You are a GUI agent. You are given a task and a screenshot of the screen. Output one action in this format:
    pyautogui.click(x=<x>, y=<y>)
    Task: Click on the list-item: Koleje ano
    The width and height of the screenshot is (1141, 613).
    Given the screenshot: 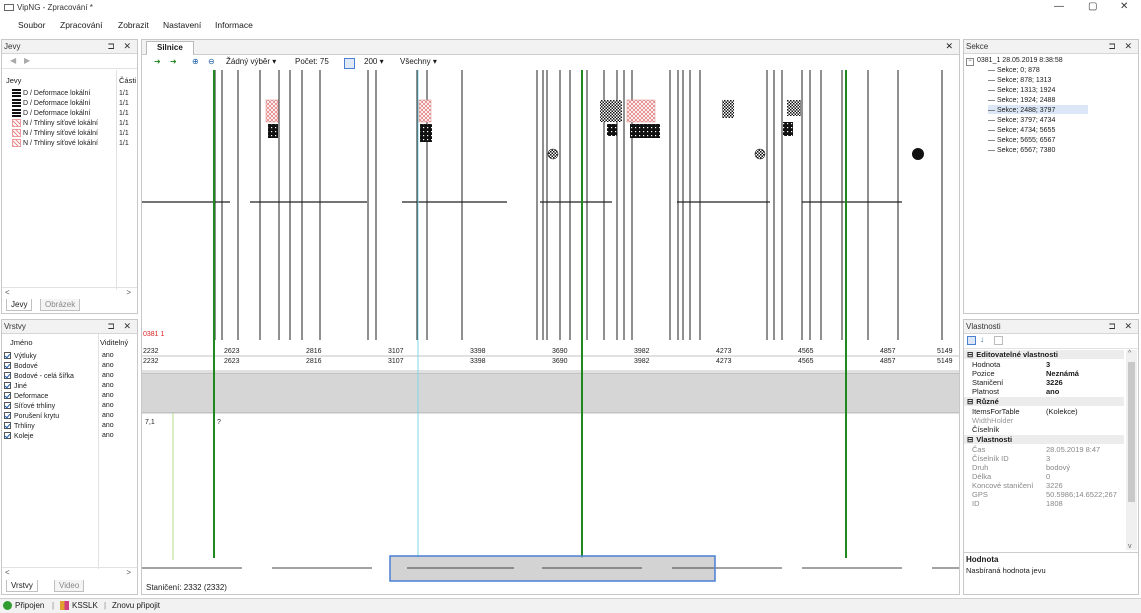 What is the action you would take?
    pyautogui.click(x=69, y=435)
    